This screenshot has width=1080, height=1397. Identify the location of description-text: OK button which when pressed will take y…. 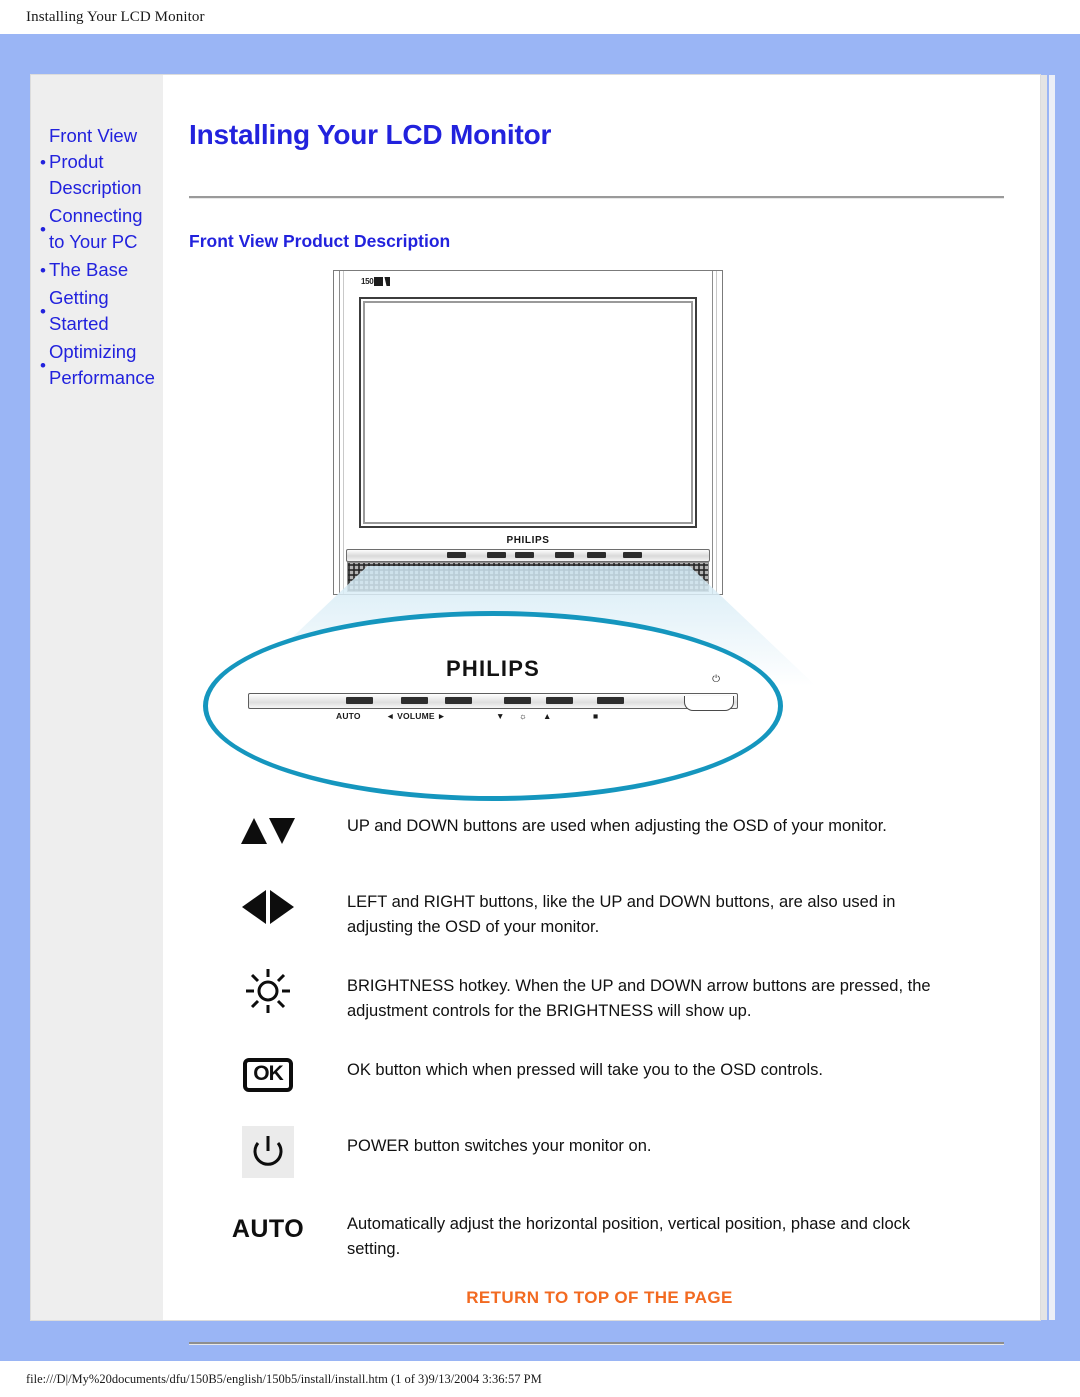
(585, 1070).